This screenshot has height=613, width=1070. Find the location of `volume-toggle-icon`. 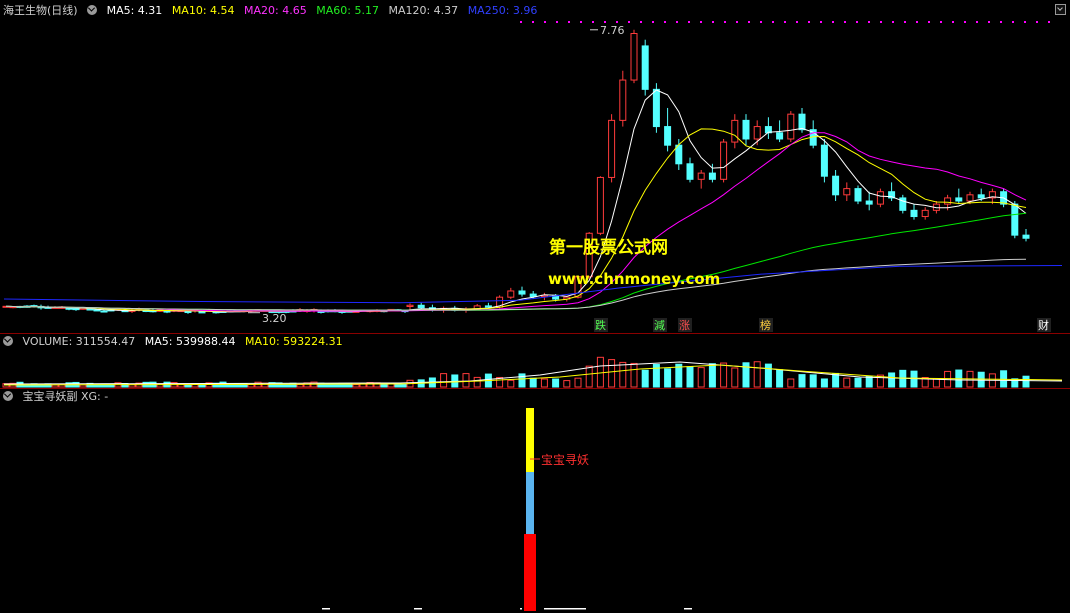

volume-toggle-icon is located at coordinates (8, 341).